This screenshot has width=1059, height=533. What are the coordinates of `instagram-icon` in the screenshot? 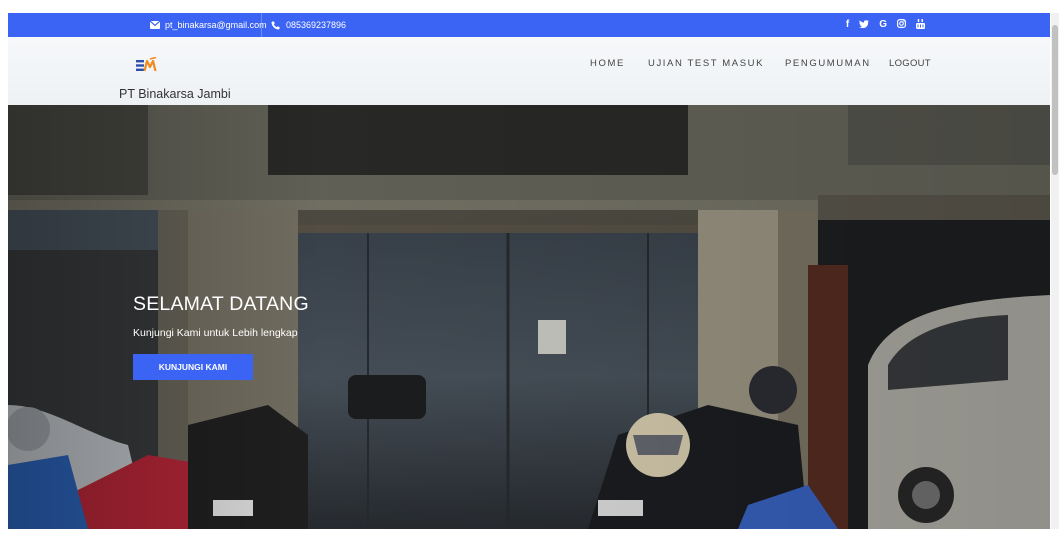 It's located at (902, 25).